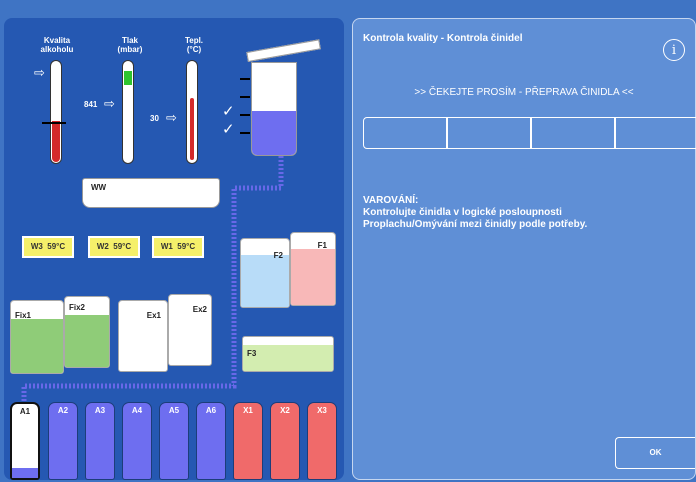 The image size is (696, 482). I want to click on transfer-status: >> ČEKEJTE PROSÍM - PŘEPRAVA ČINIDLA <<, so click(524, 92).